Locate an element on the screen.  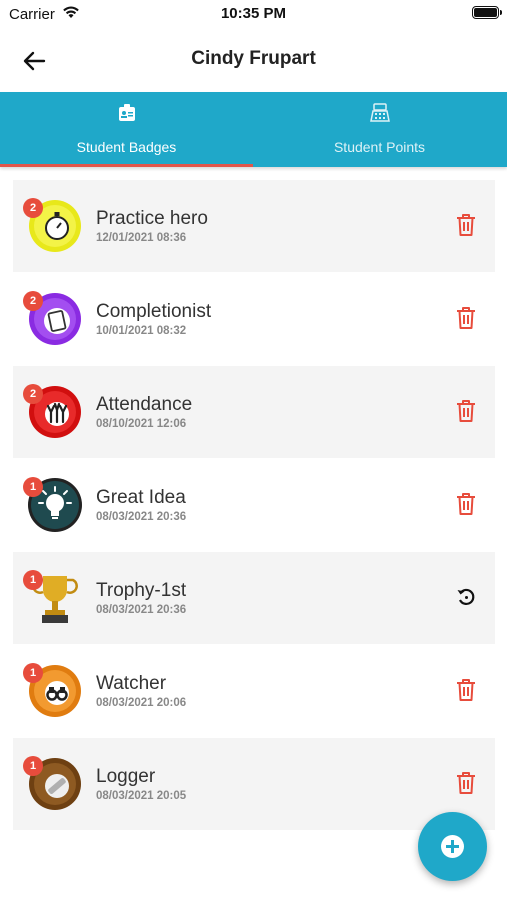
status-bar: Carrier 10:35 PM is located at coordinates (253, 15).